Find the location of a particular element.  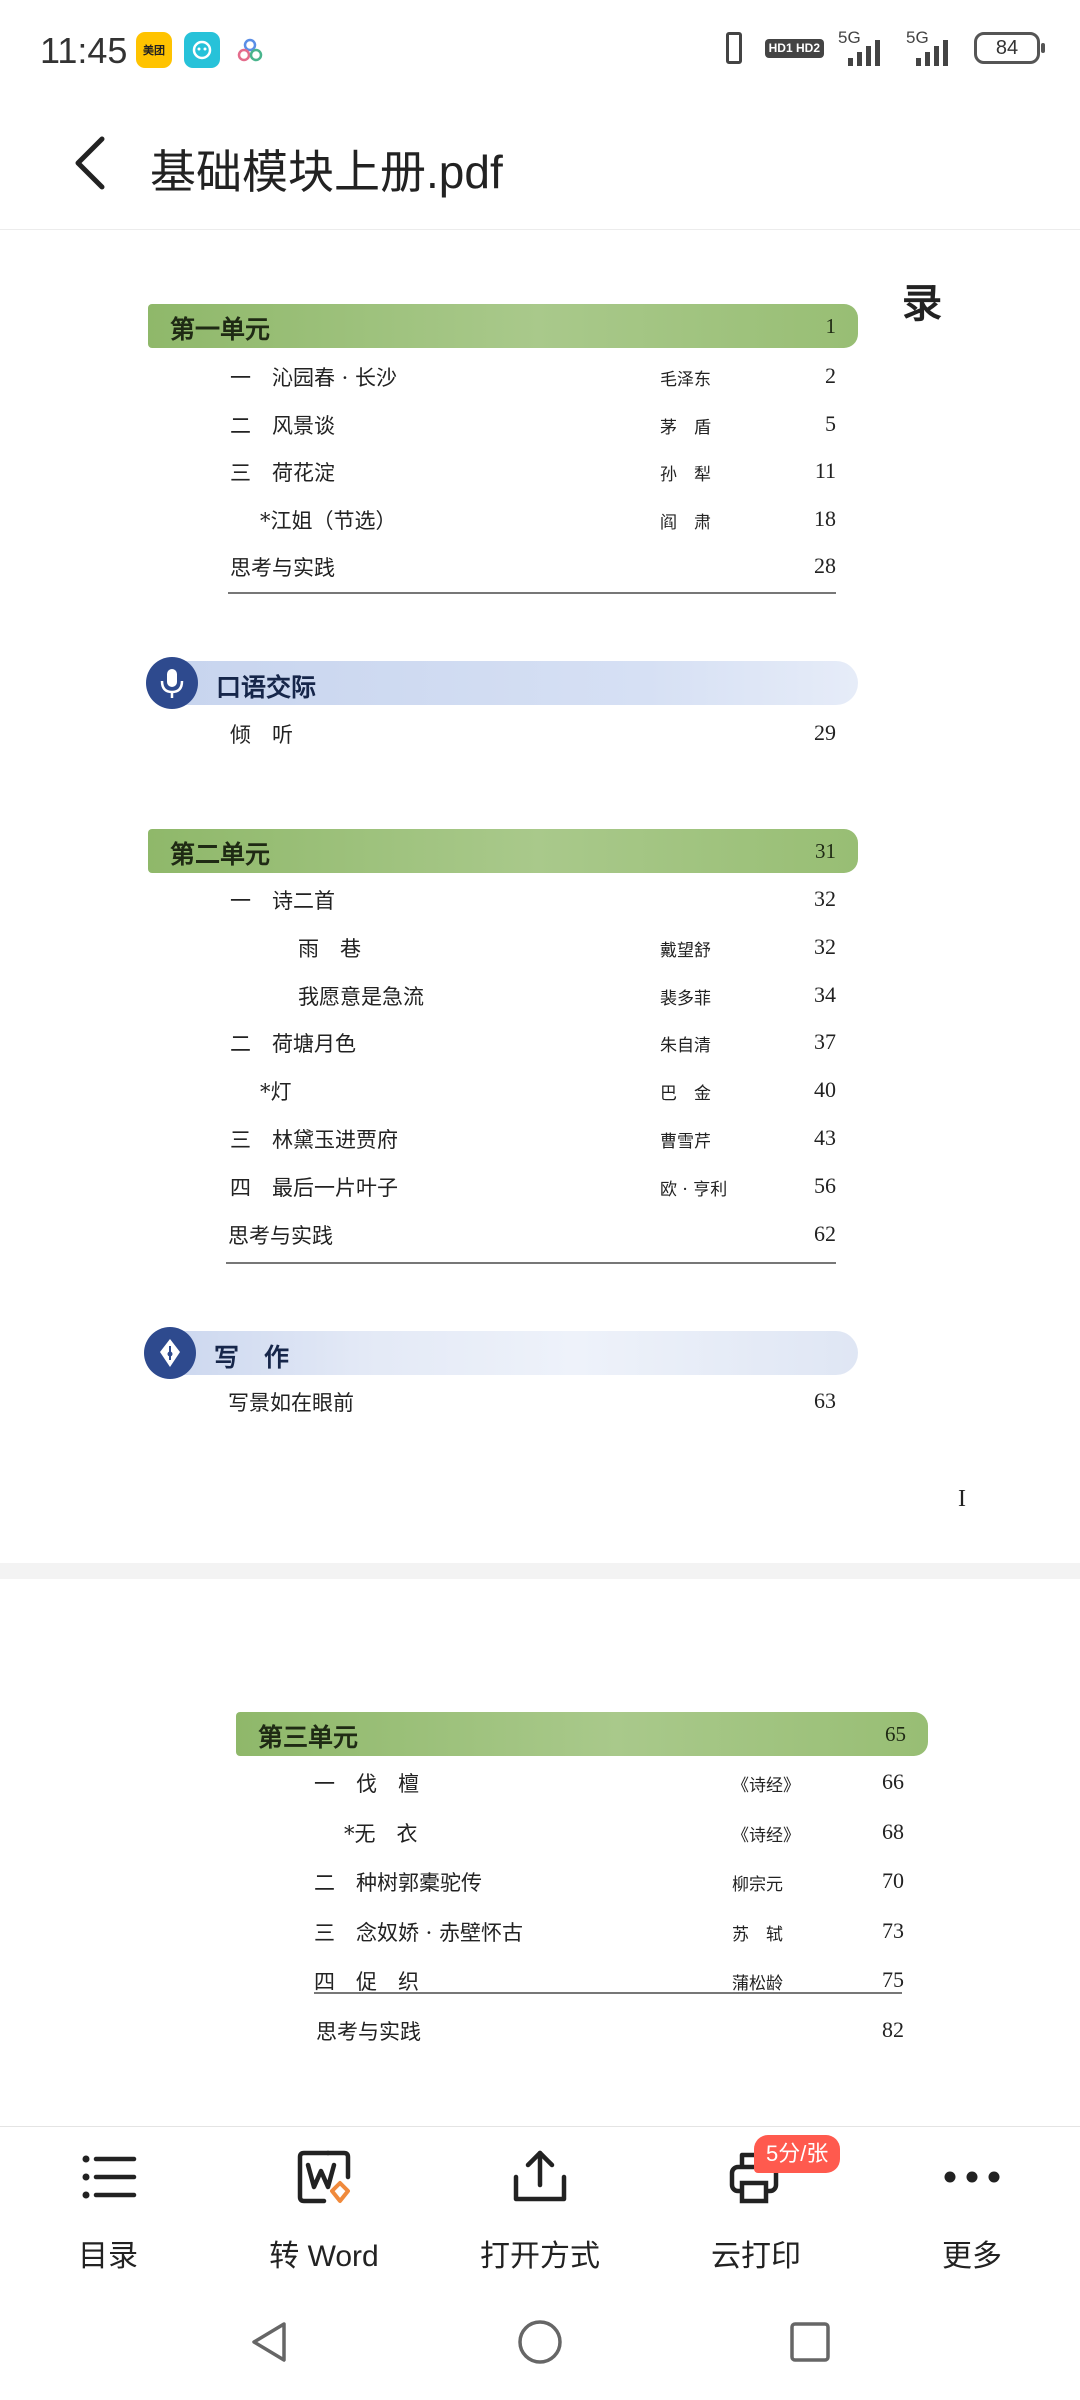

toc-entry-author: 蒲松龄 is located at coordinates (757, 1984).